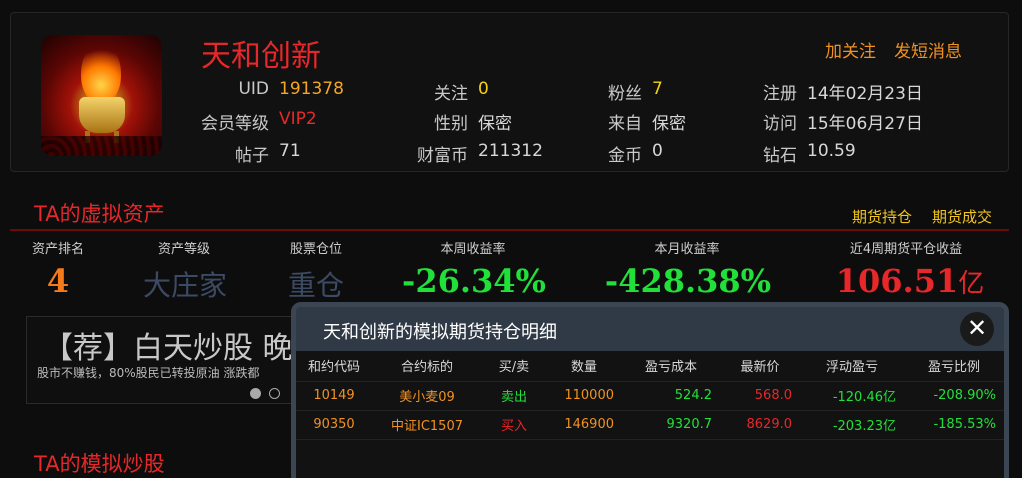 The image size is (1022, 478). Describe the element at coordinates (315, 285) in the screenshot. I see `stock-position: 重仓` at that location.